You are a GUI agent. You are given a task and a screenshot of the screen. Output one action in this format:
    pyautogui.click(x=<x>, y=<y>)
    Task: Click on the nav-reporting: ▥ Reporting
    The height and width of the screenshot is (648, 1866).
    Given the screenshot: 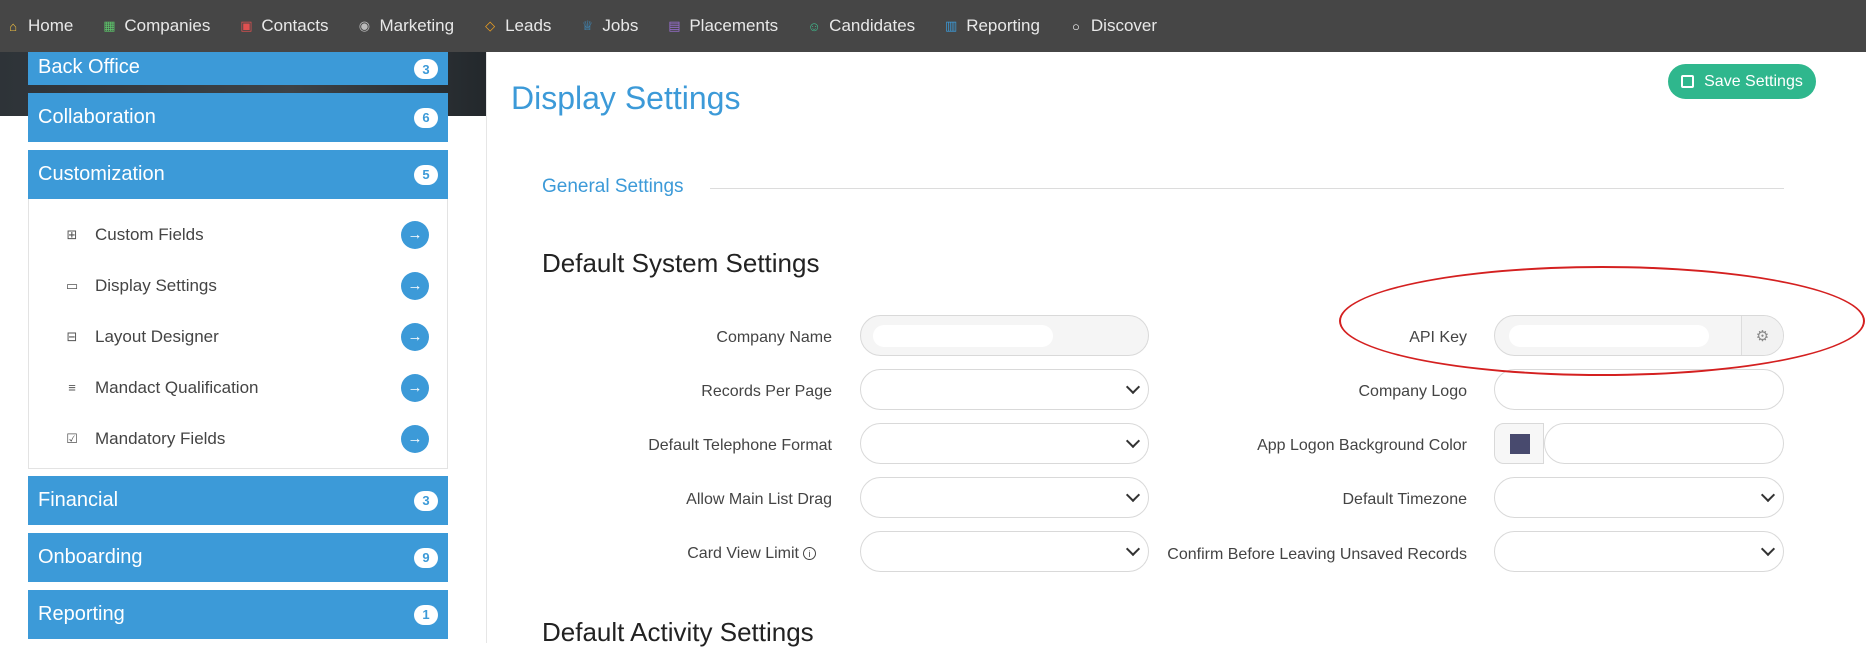 What is the action you would take?
    pyautogui.click(x=991, y=26)
    